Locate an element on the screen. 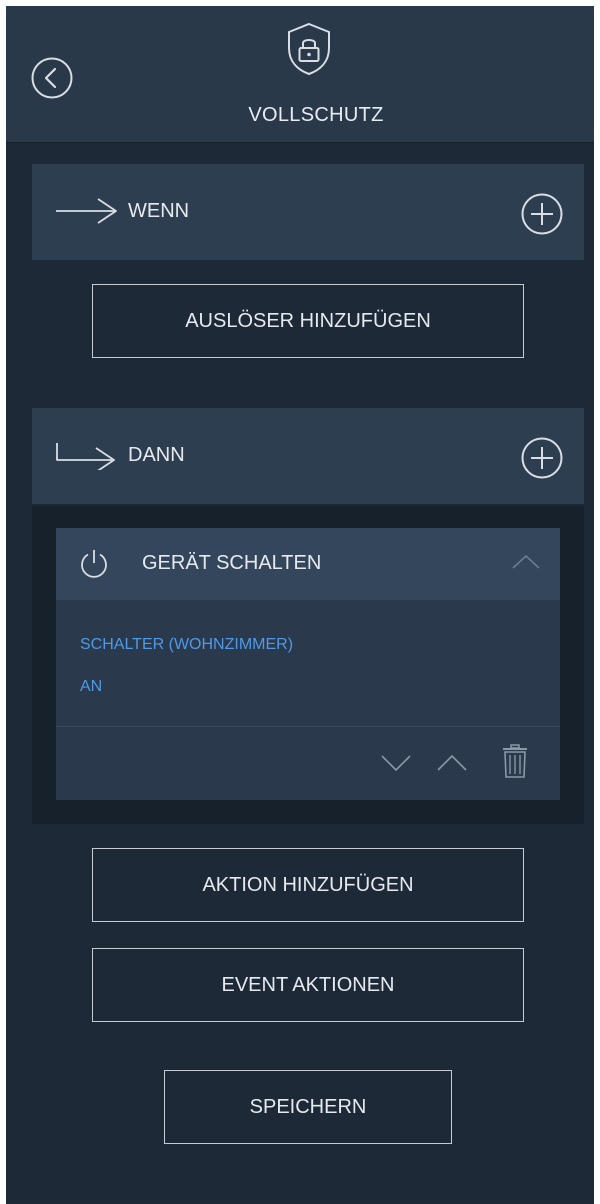  shield-lock-icon is located at coordinates (309, 49).